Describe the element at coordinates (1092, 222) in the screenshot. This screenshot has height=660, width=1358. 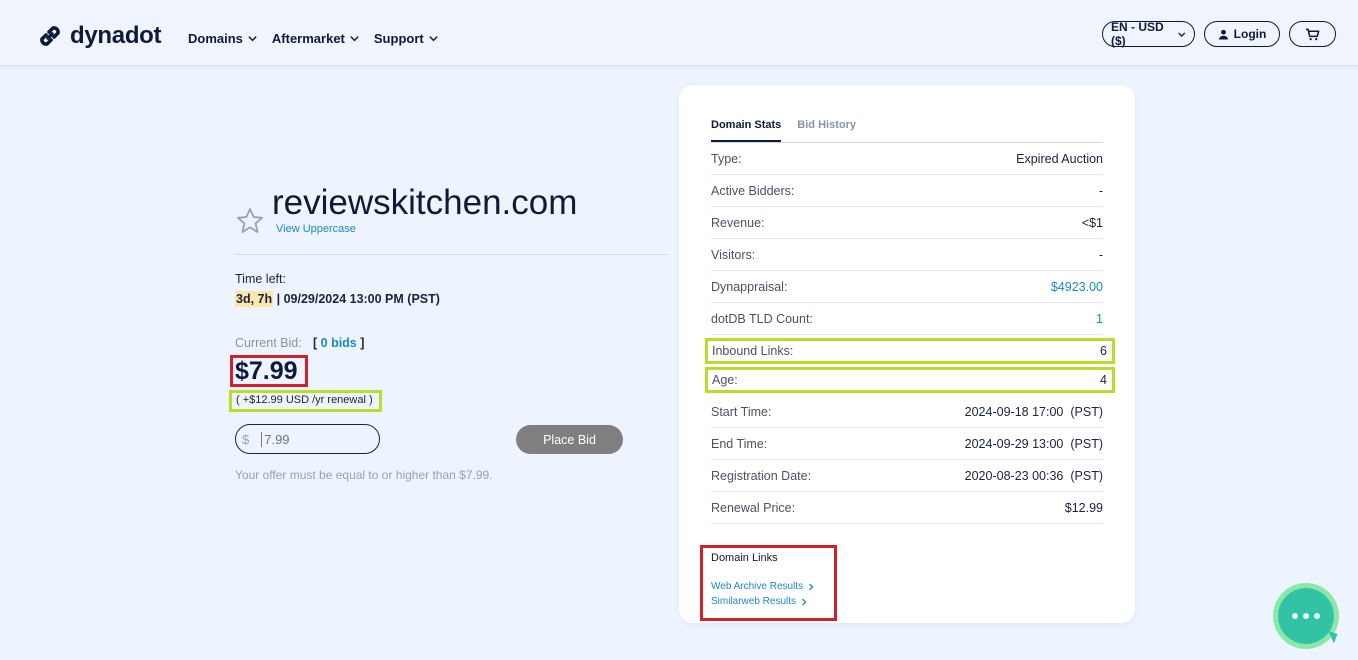
I see `stat-value: <$1` at that location.